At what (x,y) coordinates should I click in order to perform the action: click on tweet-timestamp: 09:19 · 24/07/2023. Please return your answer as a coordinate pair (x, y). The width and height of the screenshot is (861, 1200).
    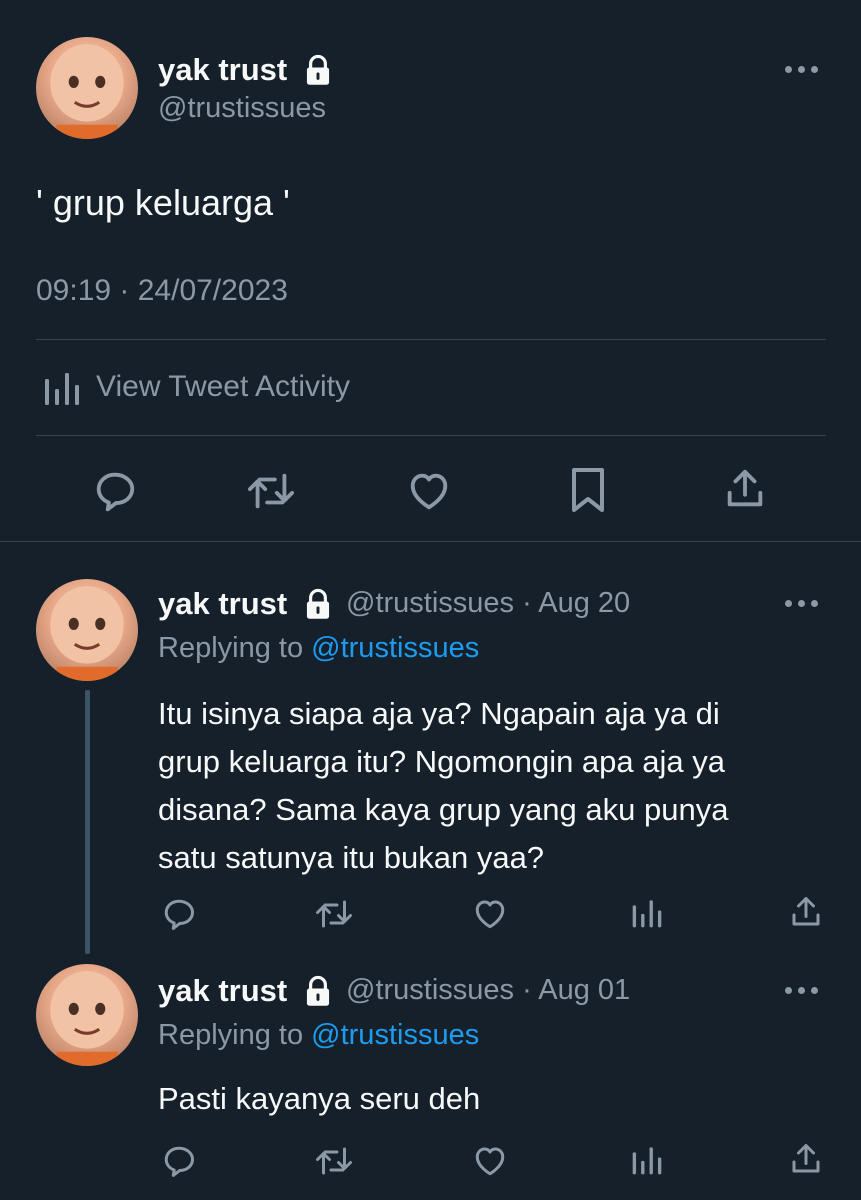
    Looking at the image, I should click on (162, 291).